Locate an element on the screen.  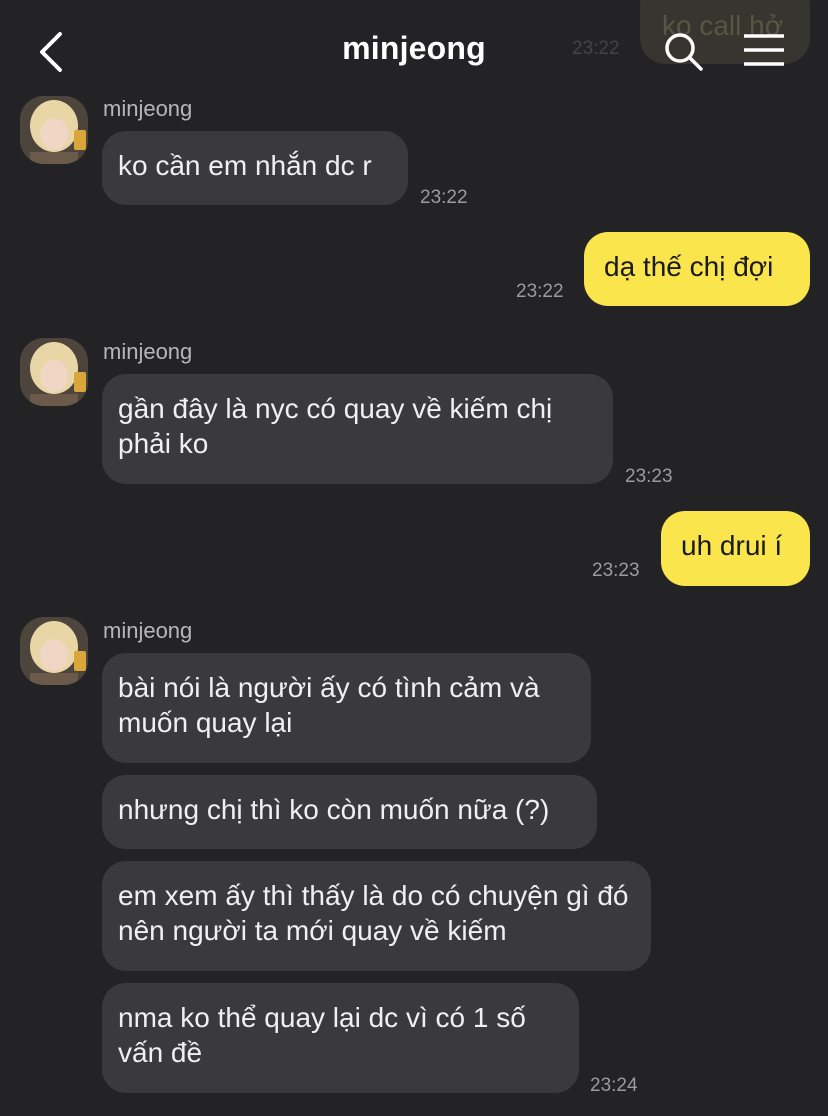
message-text: nhưng chị thì ko còn muốn nữa (?) is located at coordinates (334, 809).